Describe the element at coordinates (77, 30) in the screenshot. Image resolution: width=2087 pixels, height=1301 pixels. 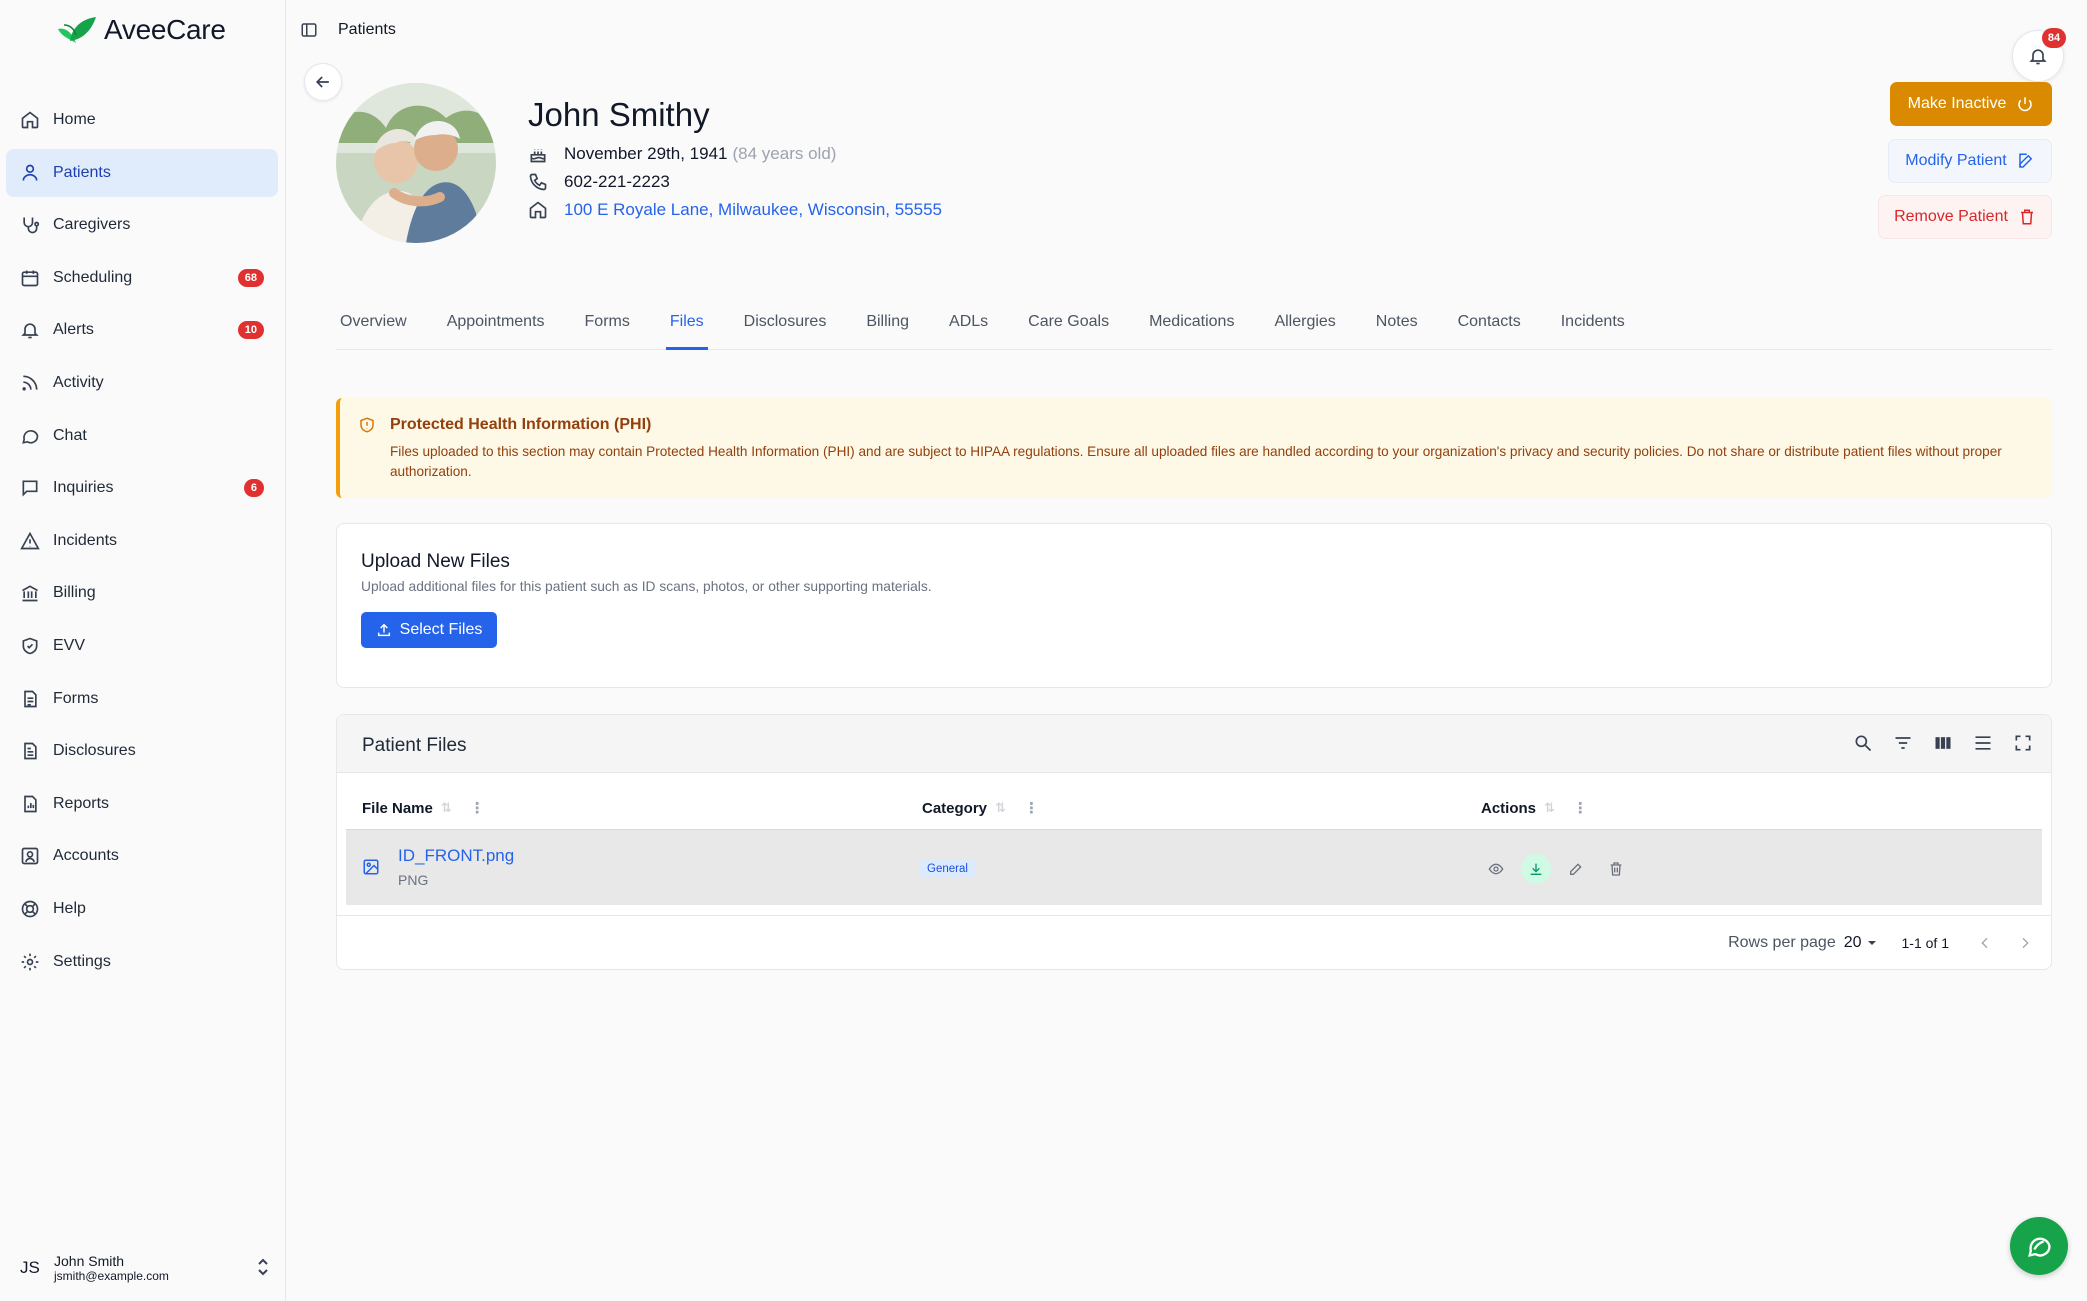
I see `leaf-logo-icon` at that location.